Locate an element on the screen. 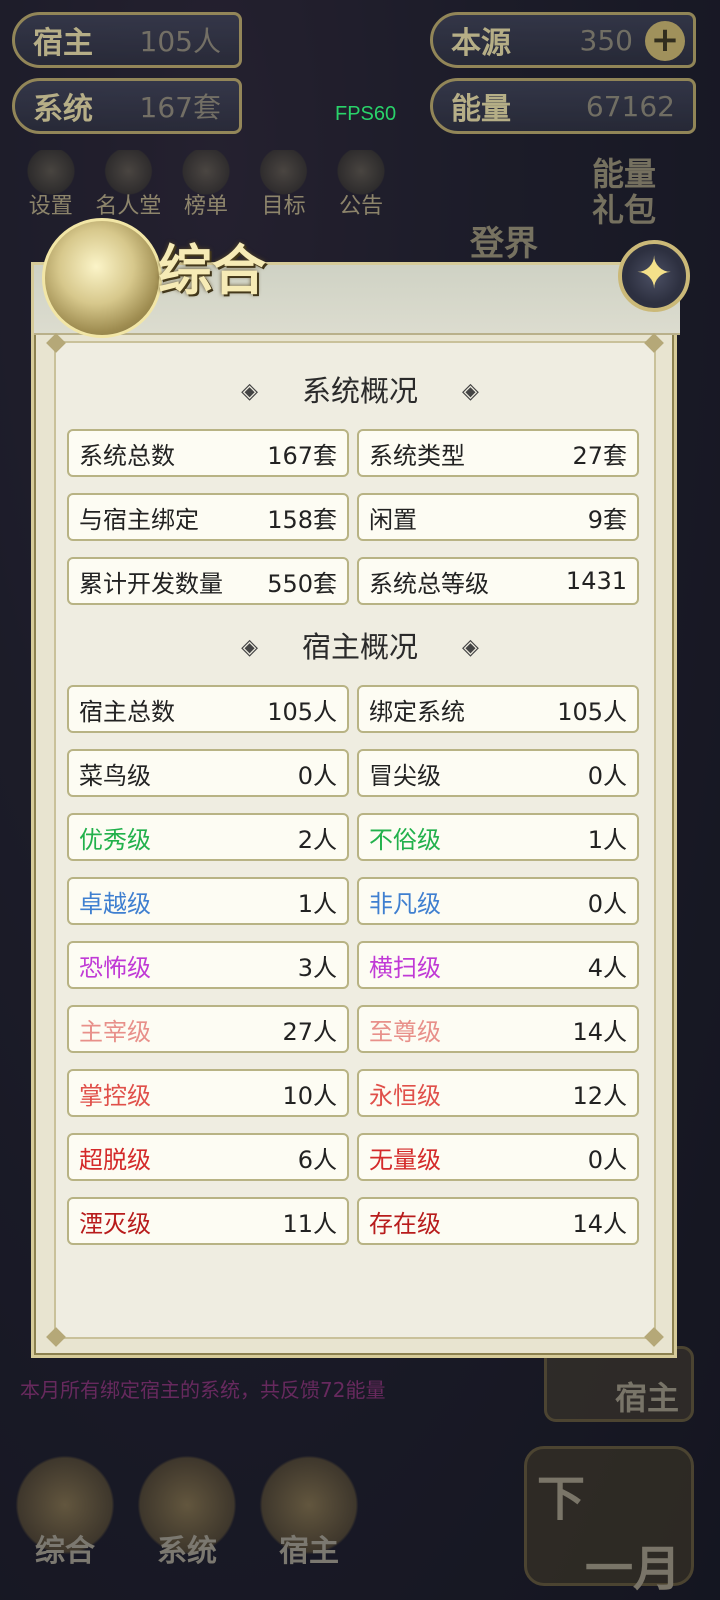 The height and width of the screenshot is (1600, 720). energy-bar: 能量 67162 is located at coordinates (563, 106).